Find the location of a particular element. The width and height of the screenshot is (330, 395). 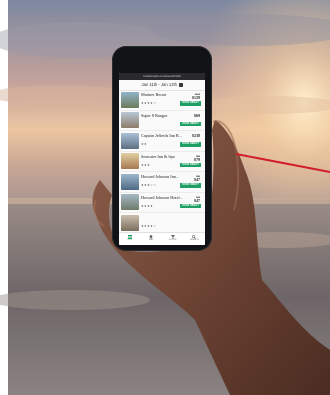

bottom-tab-bar: LIST MAP FILTER SEARCH is located at coordinates (162, 238).